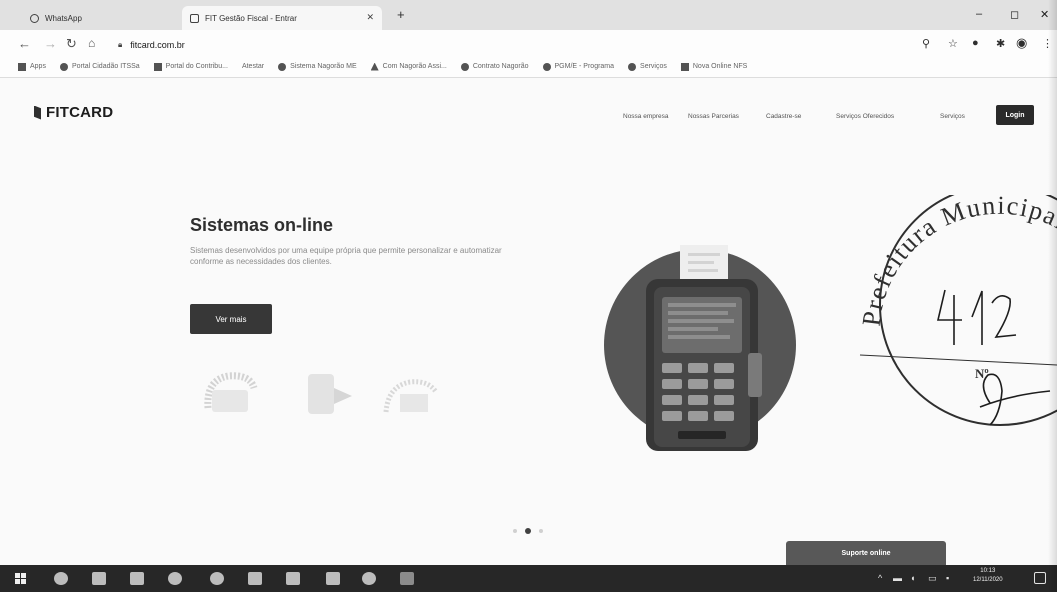 This screenshot has height=592, width=1057. I want to click on start-menu-icon, so click(20, 578).